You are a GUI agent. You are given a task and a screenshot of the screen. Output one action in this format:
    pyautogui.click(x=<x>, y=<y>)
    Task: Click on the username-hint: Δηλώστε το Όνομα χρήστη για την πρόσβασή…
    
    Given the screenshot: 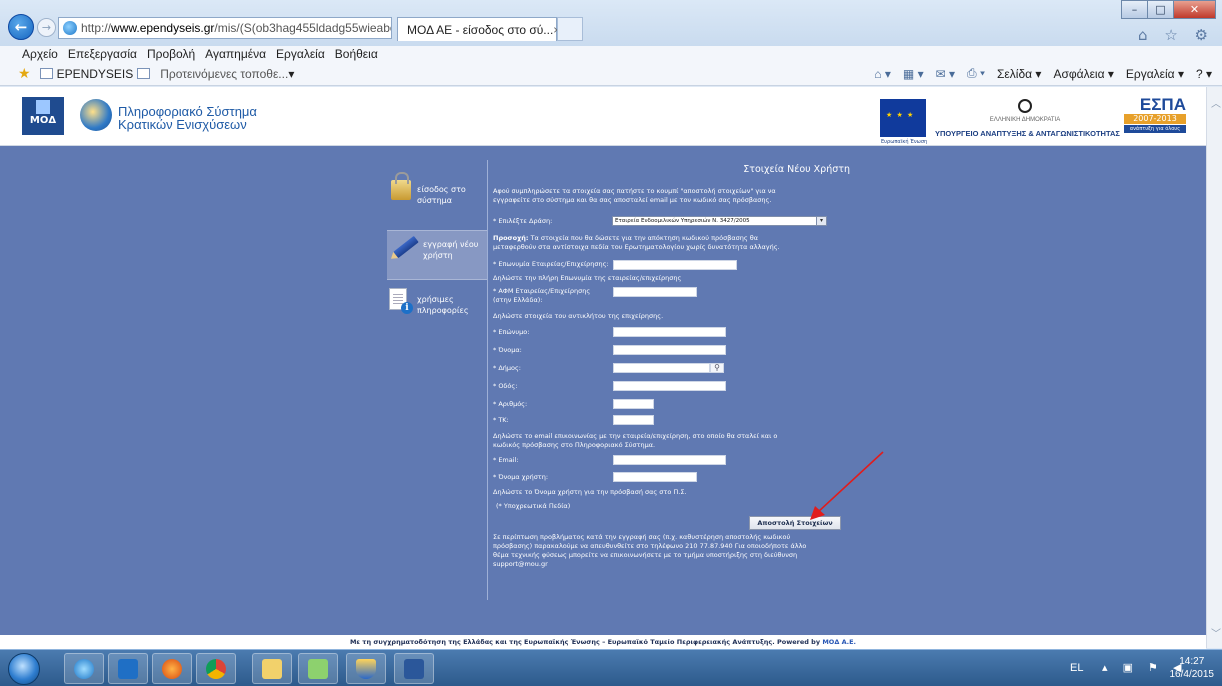 What is the action you would take?
    pyautogui.click(x=590, y=492)
    